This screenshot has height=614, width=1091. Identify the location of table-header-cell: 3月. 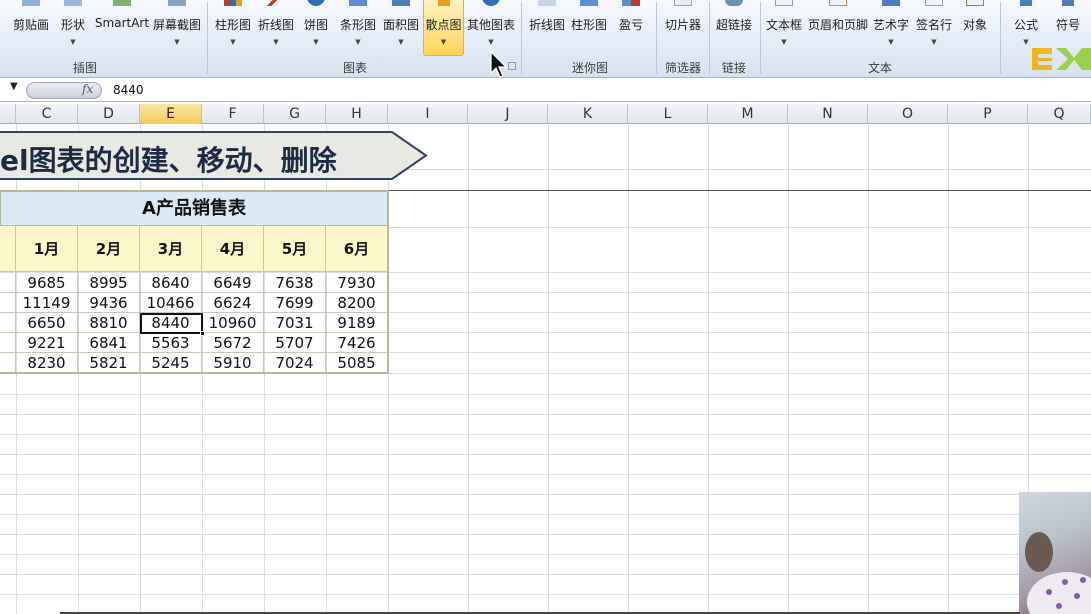
(171, 249).